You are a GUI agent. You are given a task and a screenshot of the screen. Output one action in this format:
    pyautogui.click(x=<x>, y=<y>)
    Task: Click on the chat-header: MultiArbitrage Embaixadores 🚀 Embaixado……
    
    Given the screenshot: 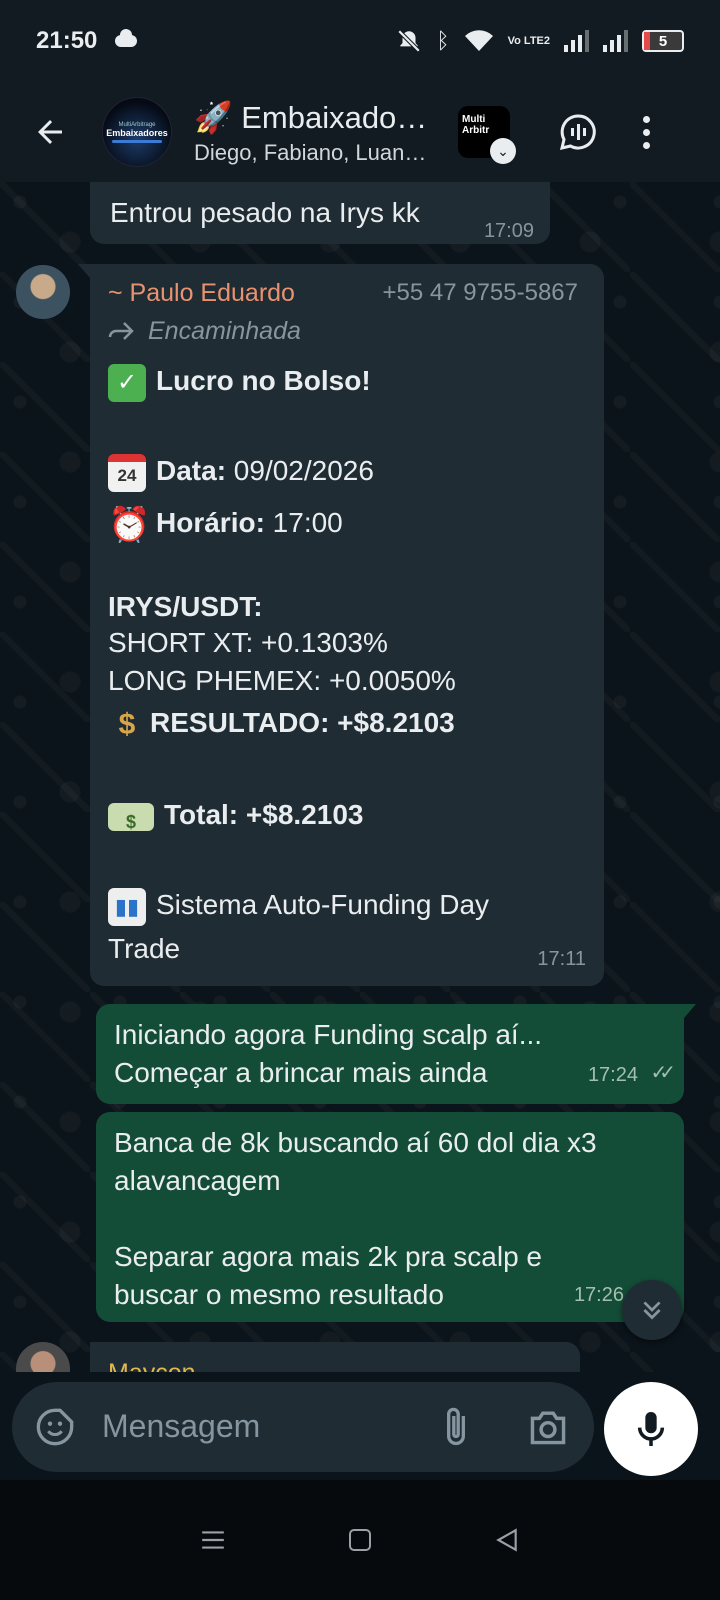 What is the action you would take?
    pyautogui.click(x=360, y=132)
    